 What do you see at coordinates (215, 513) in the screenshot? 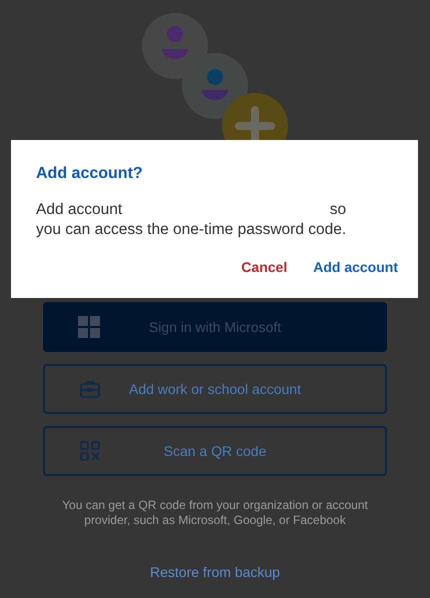
I see `qr-hint-text: You can get a QR code from your organization or account provider, such as Microsoft, Google, or Facebook` at bounding box center [215, 513].